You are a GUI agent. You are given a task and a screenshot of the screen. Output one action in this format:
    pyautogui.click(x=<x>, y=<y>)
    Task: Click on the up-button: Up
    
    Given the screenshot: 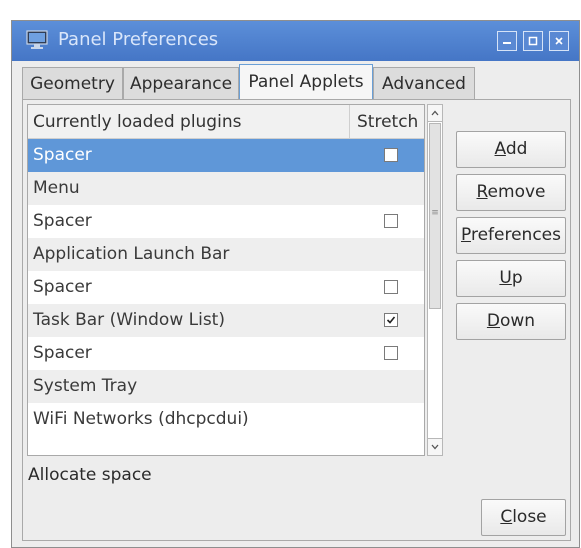 What is the action you would take?
    pyautogui.click(x=511, y=278)
    